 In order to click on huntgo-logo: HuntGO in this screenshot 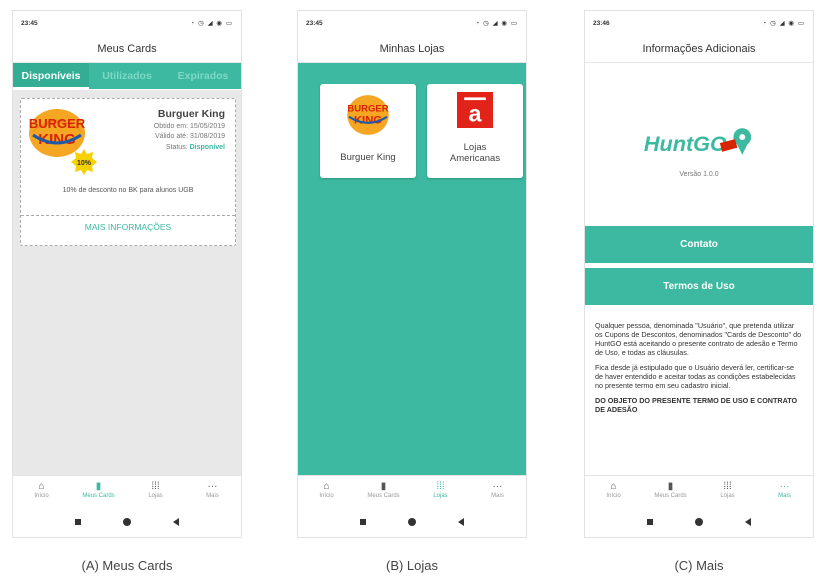, I will do `click(698, 142)`.